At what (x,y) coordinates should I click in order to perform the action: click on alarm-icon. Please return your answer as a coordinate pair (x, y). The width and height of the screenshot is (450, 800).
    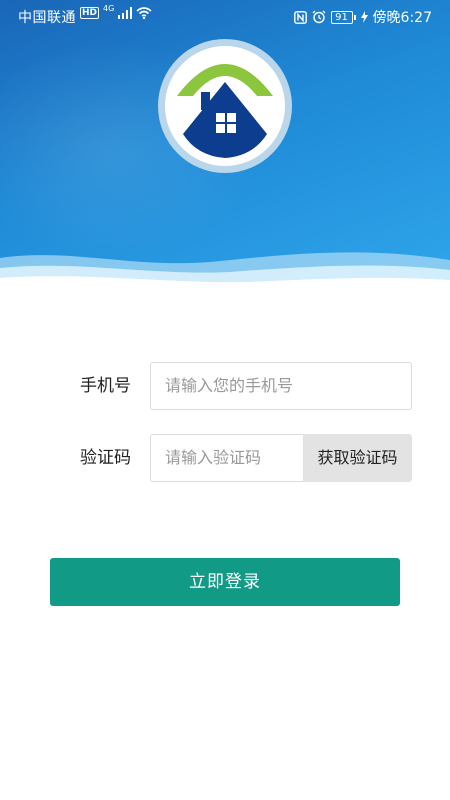
    Looking at the image, I should click on (319, 17).